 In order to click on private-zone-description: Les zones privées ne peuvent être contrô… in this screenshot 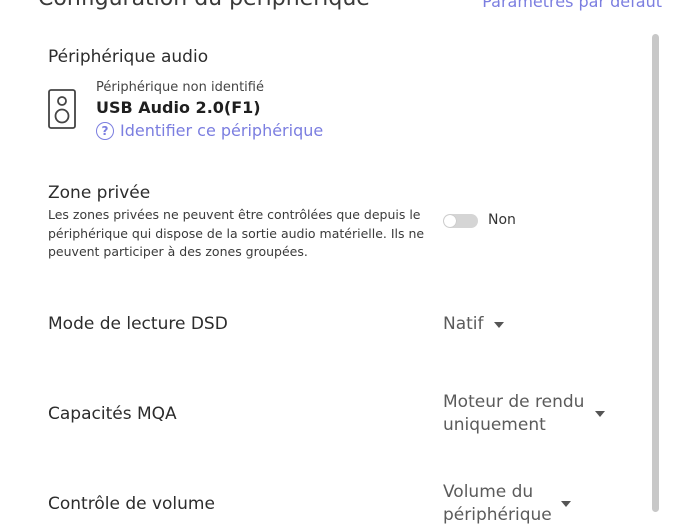, I will do `click(236, 233)`.